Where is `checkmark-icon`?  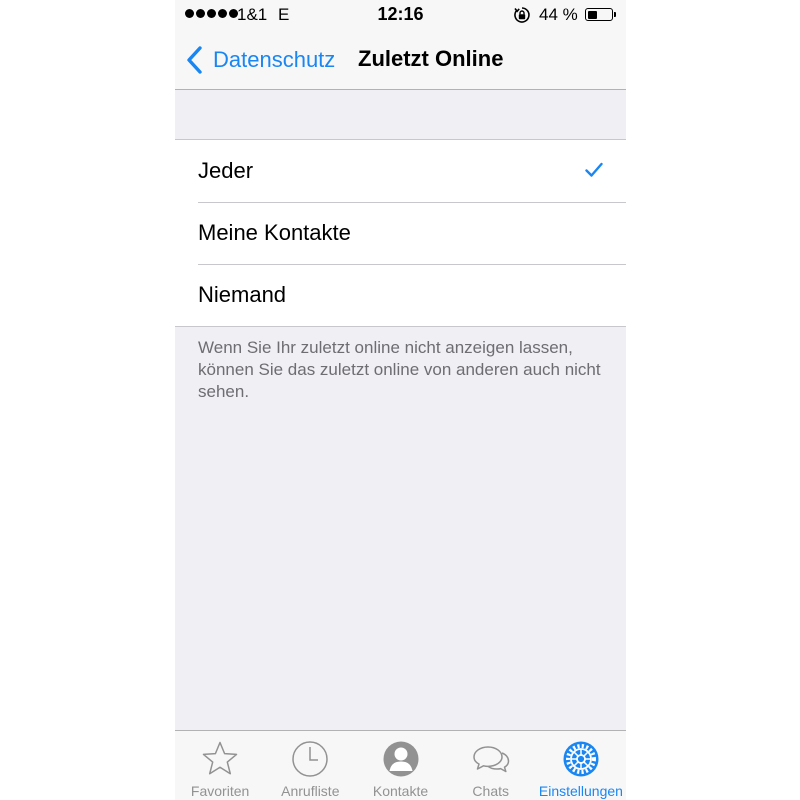 checkmark-icon is located at coordinates (594, 169).